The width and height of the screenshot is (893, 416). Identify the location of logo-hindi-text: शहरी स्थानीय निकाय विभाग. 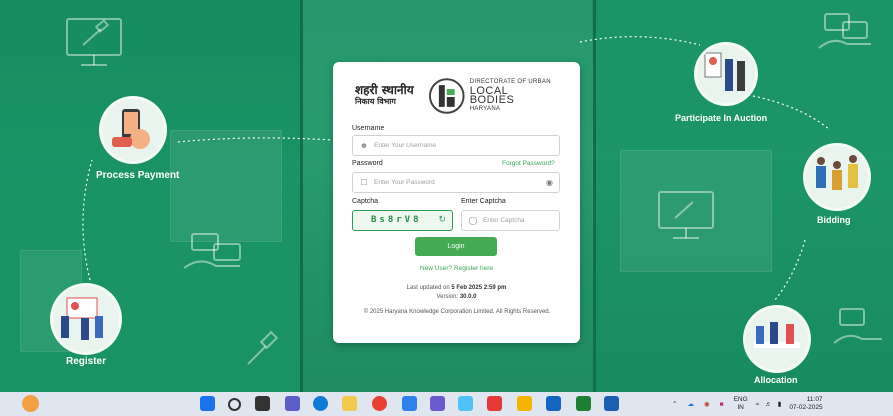
(389, 95).